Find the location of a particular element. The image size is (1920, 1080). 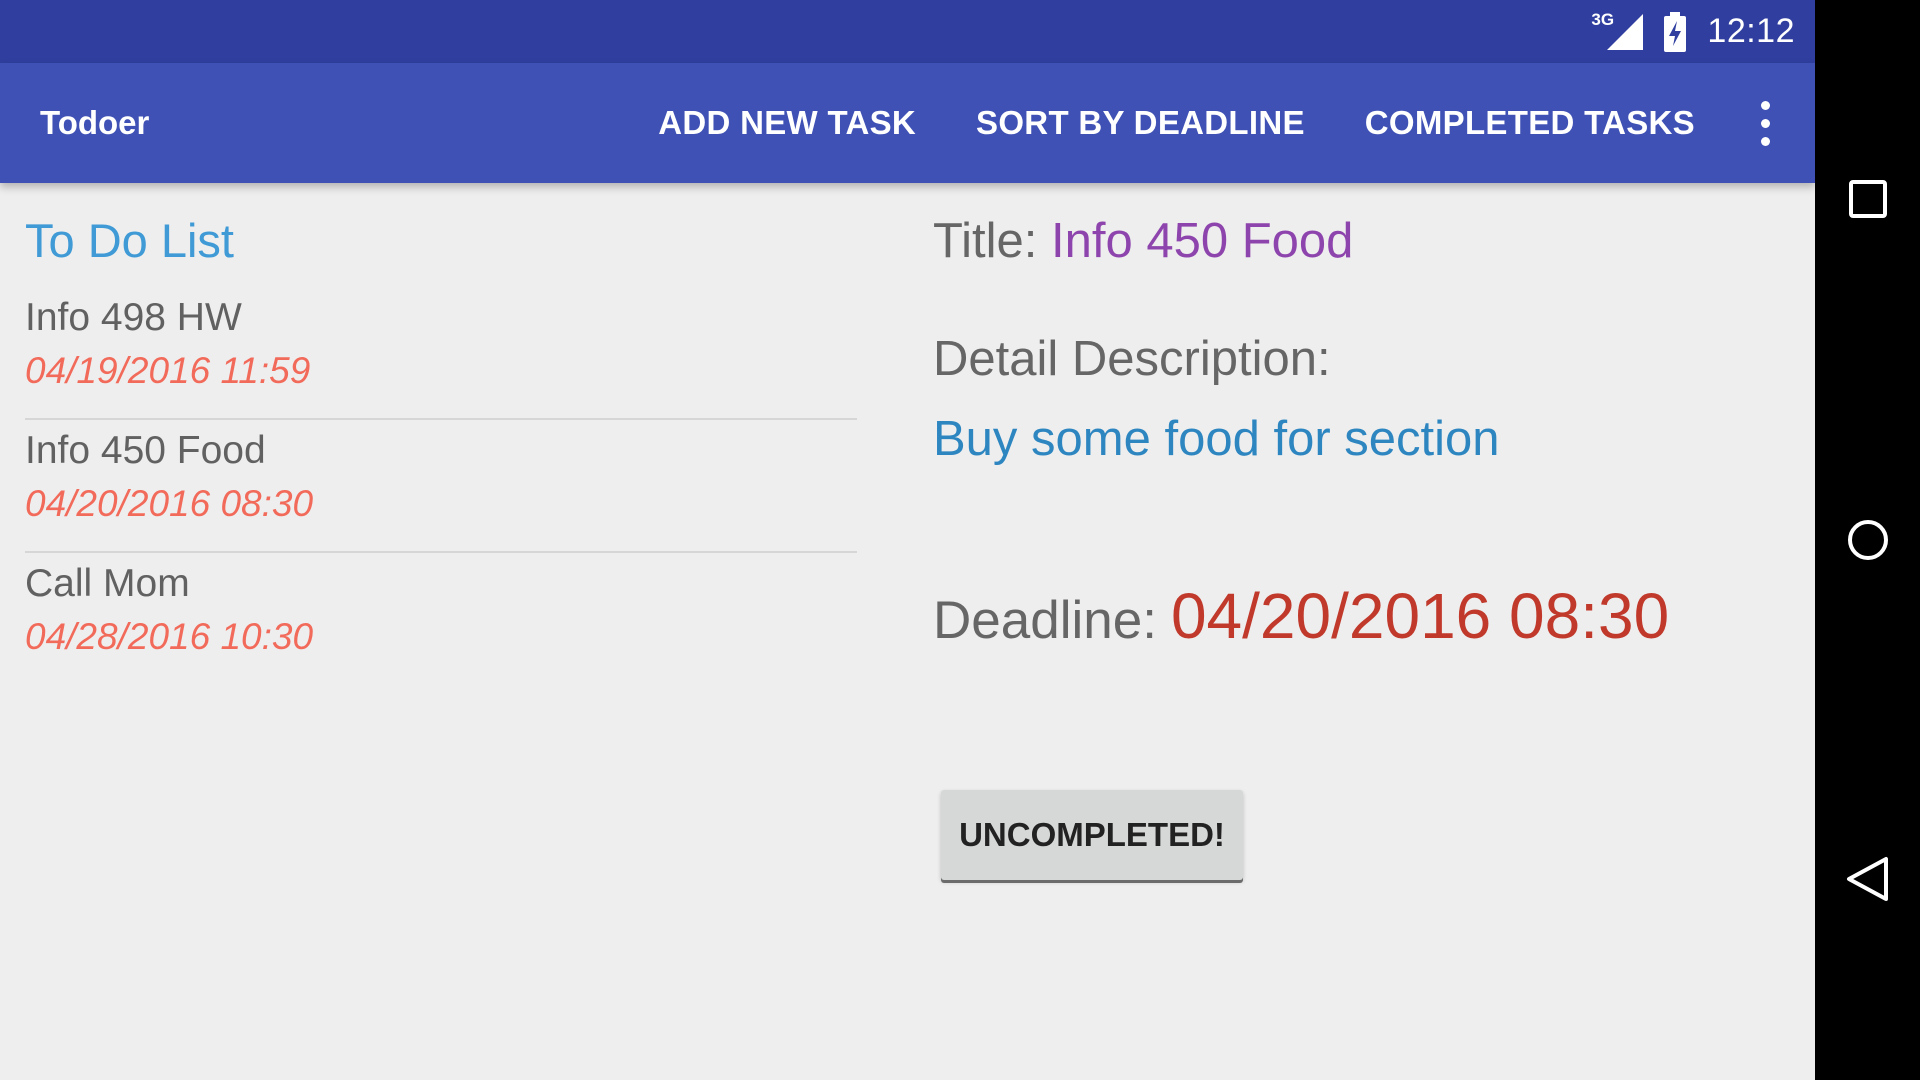

more-vert-icon is located at coordinates (1767, 123).